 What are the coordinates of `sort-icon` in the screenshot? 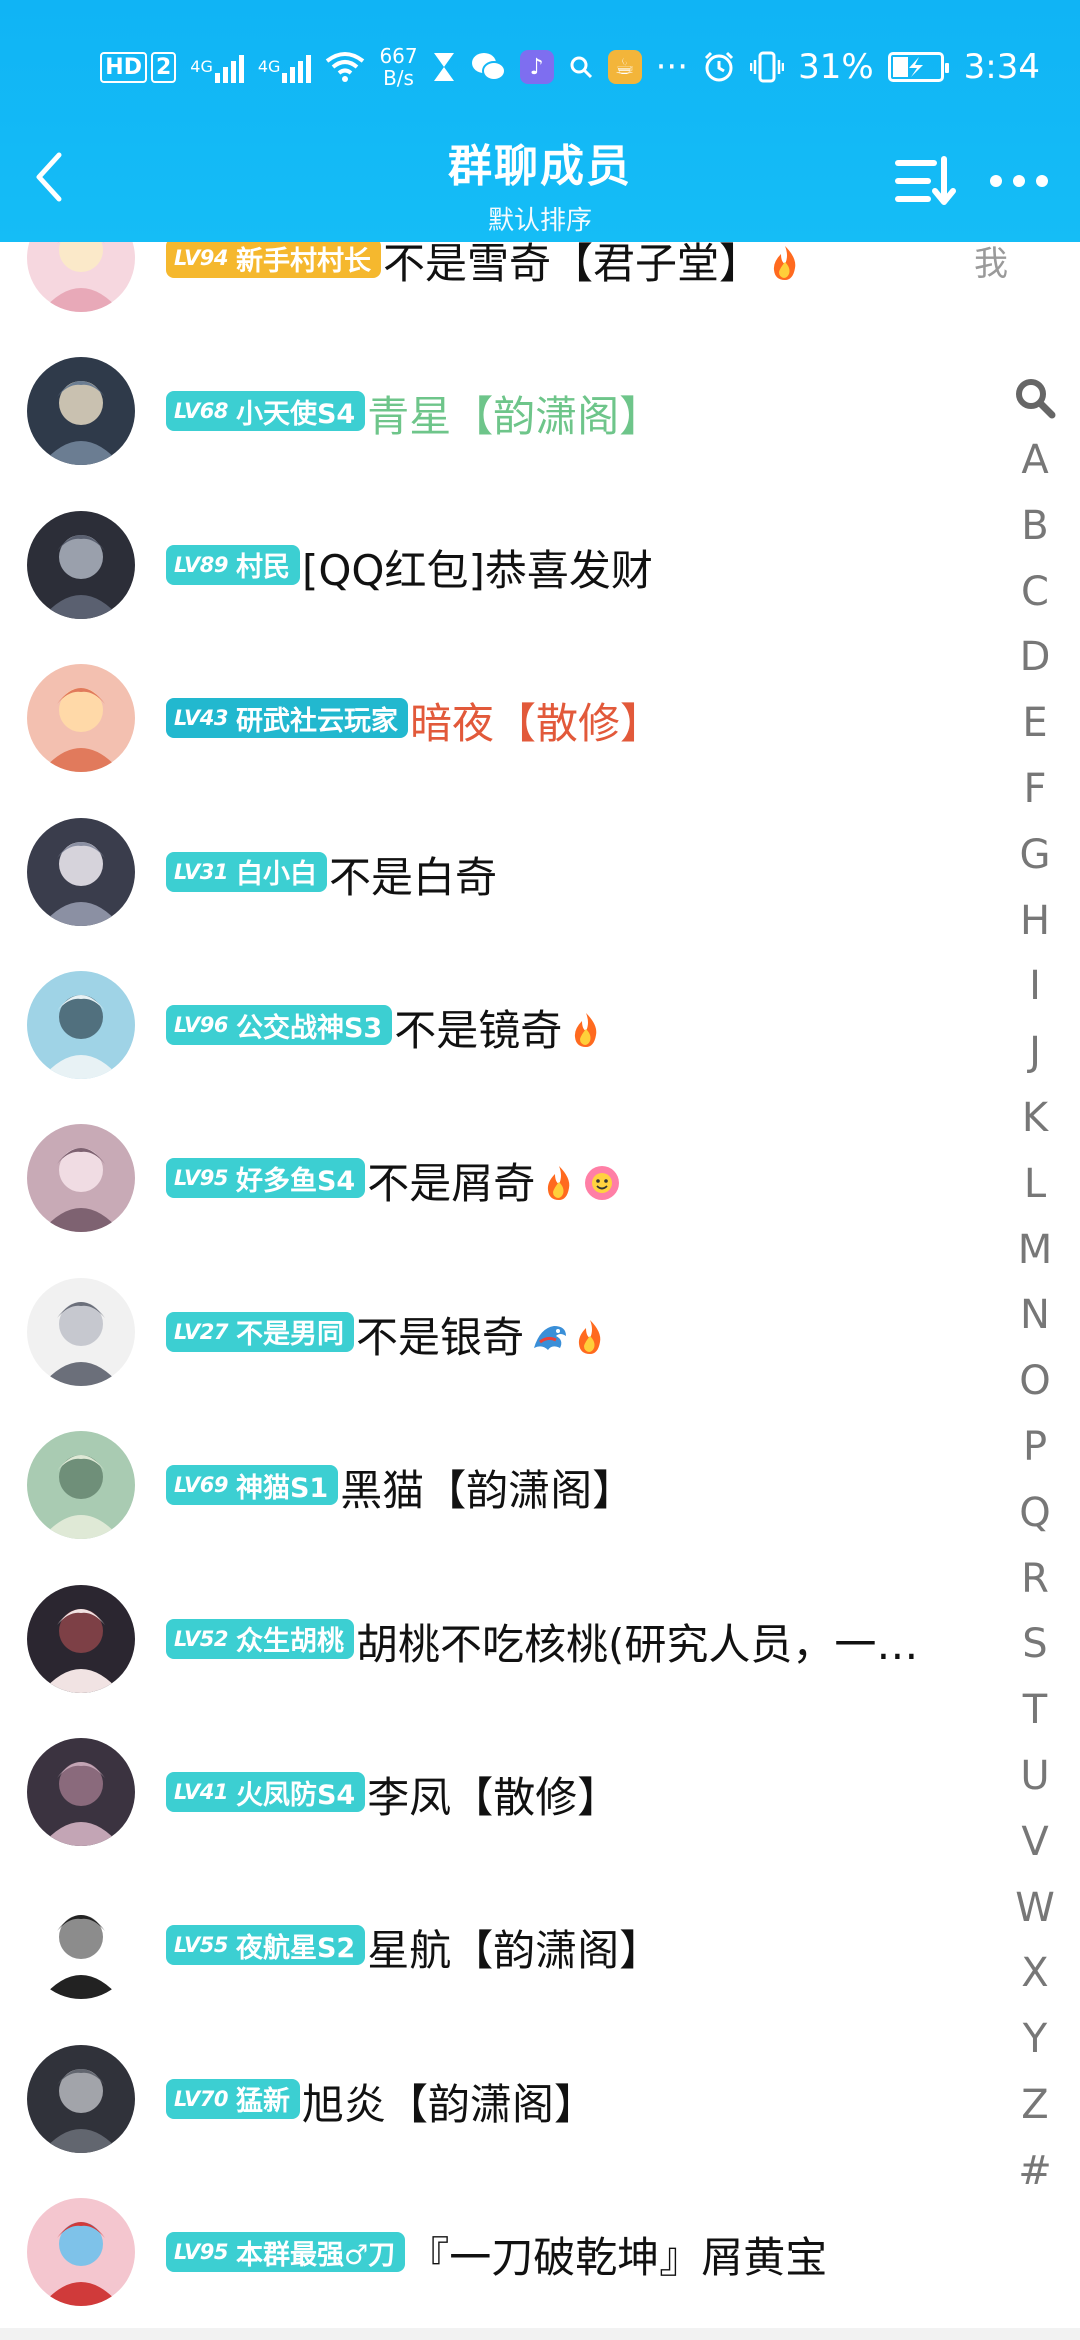 It's located at (925, 180).